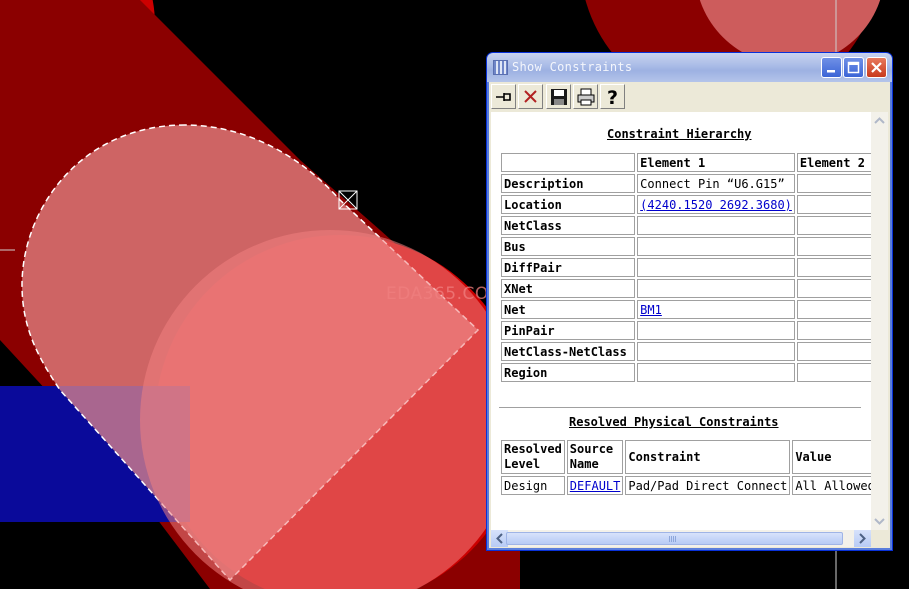 This screenshot has height=589, width=909. I want to click on scroll-down-button, so click(879, 521).